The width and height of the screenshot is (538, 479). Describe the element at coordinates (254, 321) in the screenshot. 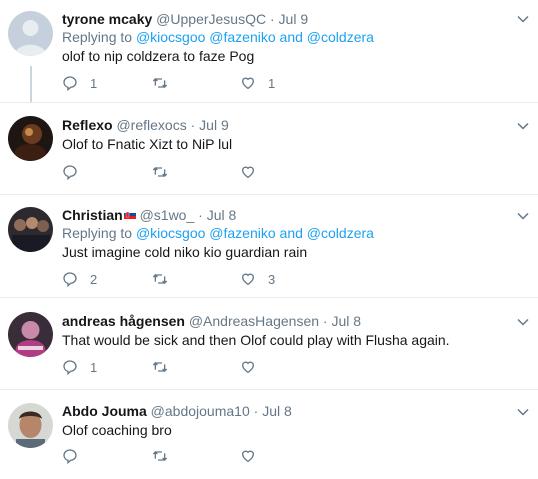

I see `user-handle: @AndreasHagensen` at that location.